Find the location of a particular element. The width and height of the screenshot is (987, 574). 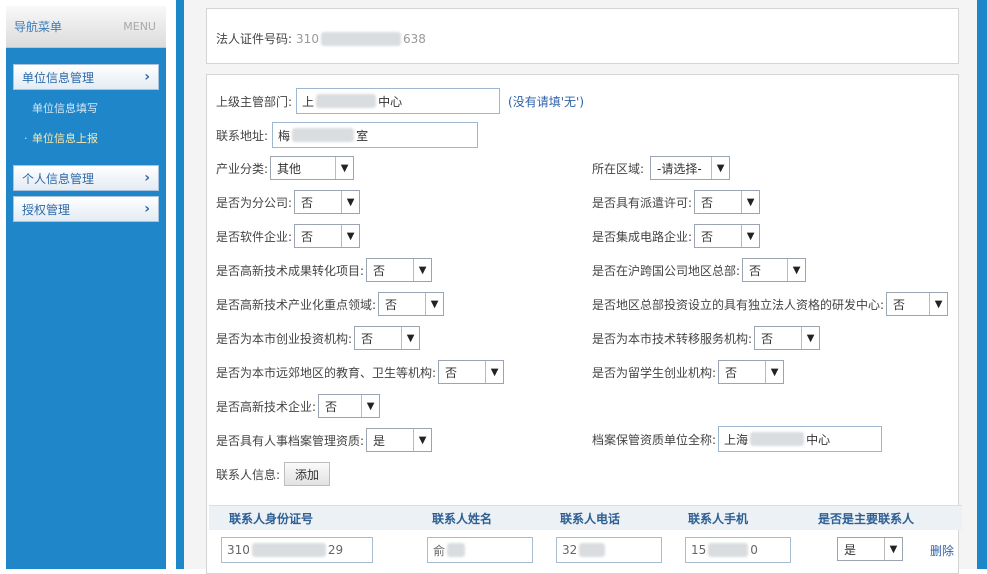

dispatch-select: 否 ▼ is located at coordinates (727, 202).